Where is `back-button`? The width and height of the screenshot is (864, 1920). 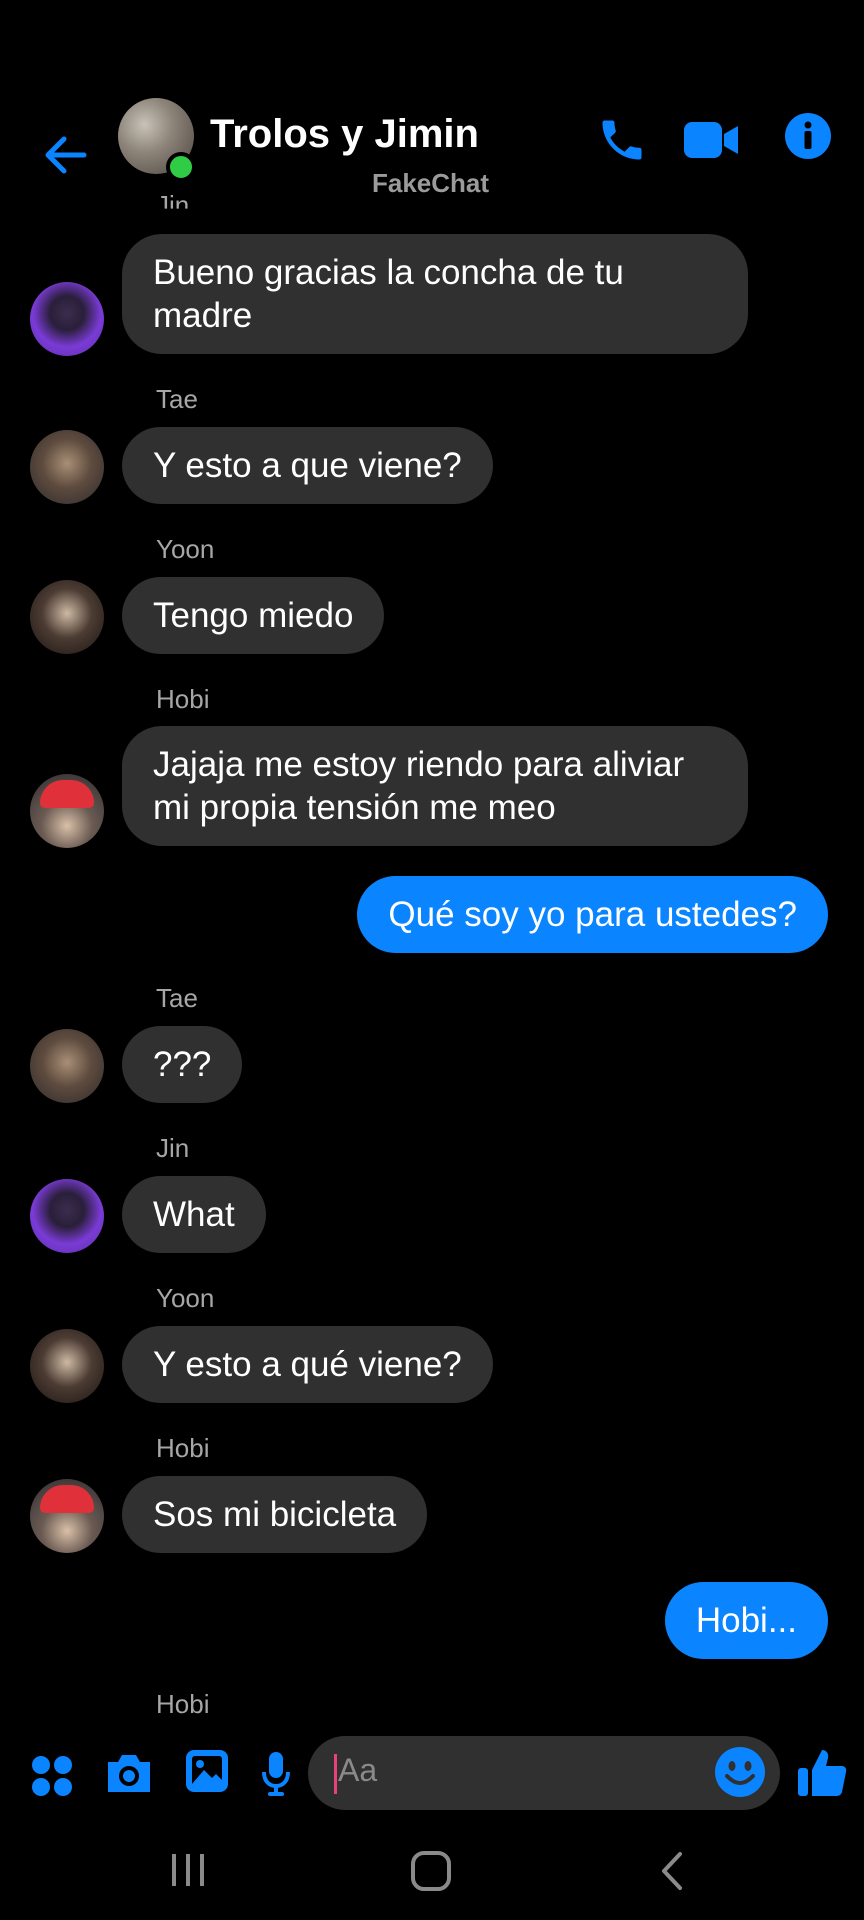 back-button is located at coordinates (65, 155).